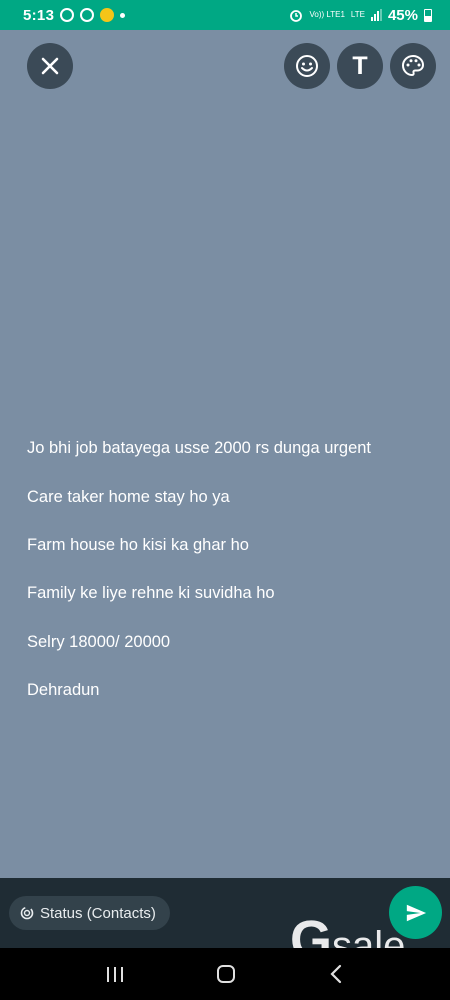 This screenshot has width=450, height=1000. Describe the element at coordinates (107, 15) in the screenshot. I see `app-notification-icon` at that location.